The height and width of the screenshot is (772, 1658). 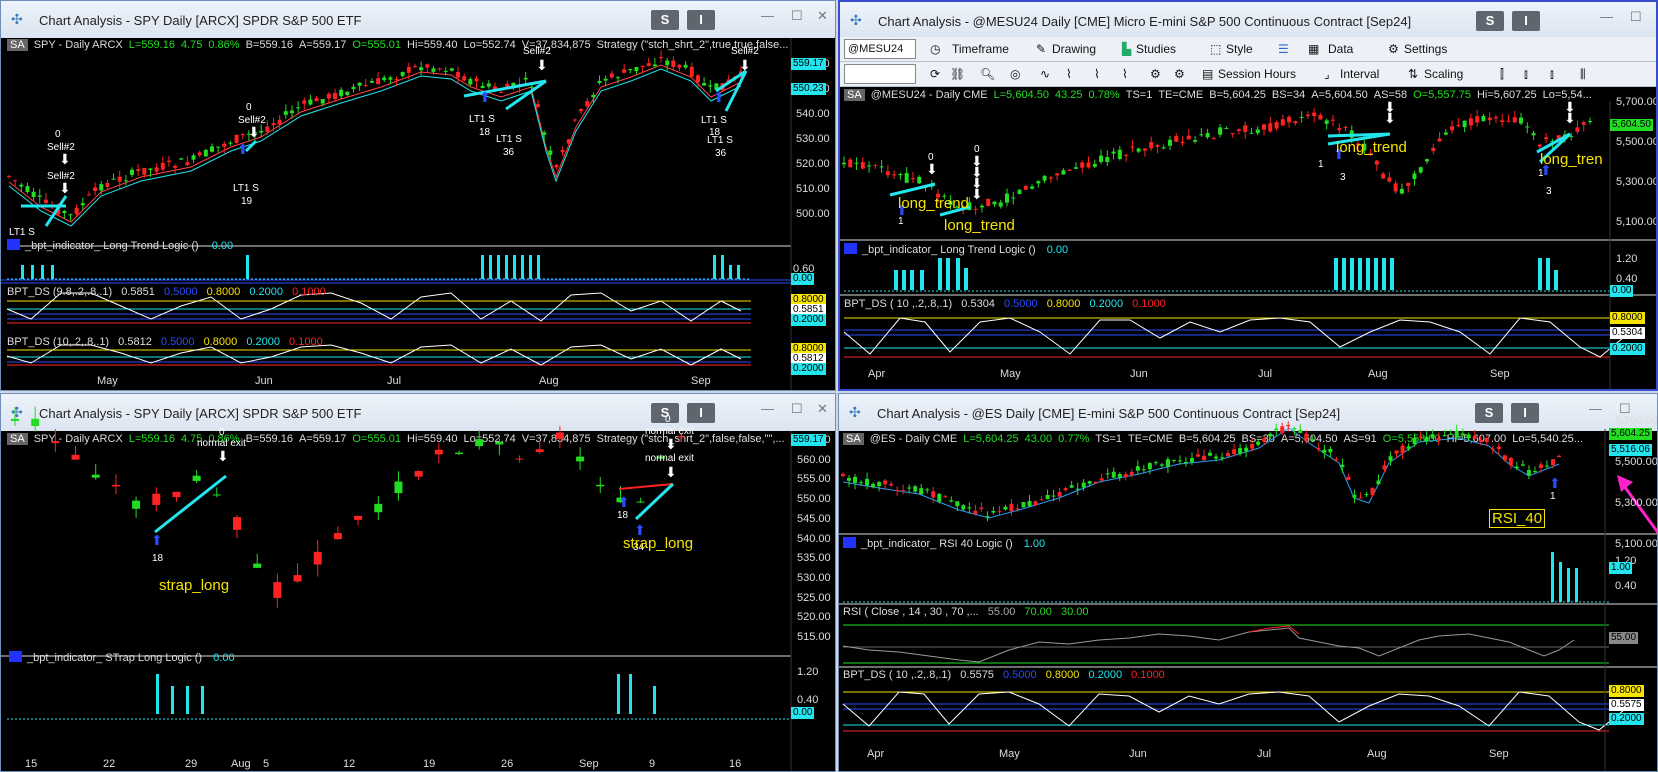 I want to click on signal-0-label: 0, so click(x=668, y=419).